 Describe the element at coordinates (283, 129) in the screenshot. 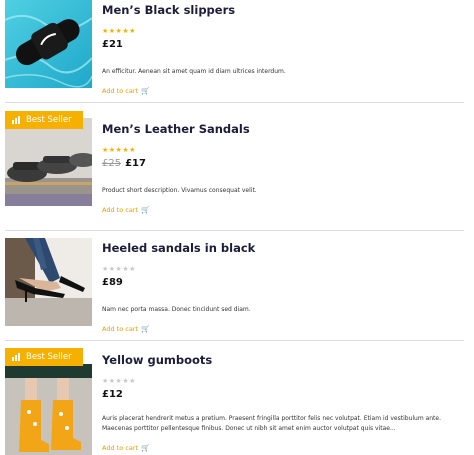

I see `product-title: Men’s Leather Sandals` at that location.